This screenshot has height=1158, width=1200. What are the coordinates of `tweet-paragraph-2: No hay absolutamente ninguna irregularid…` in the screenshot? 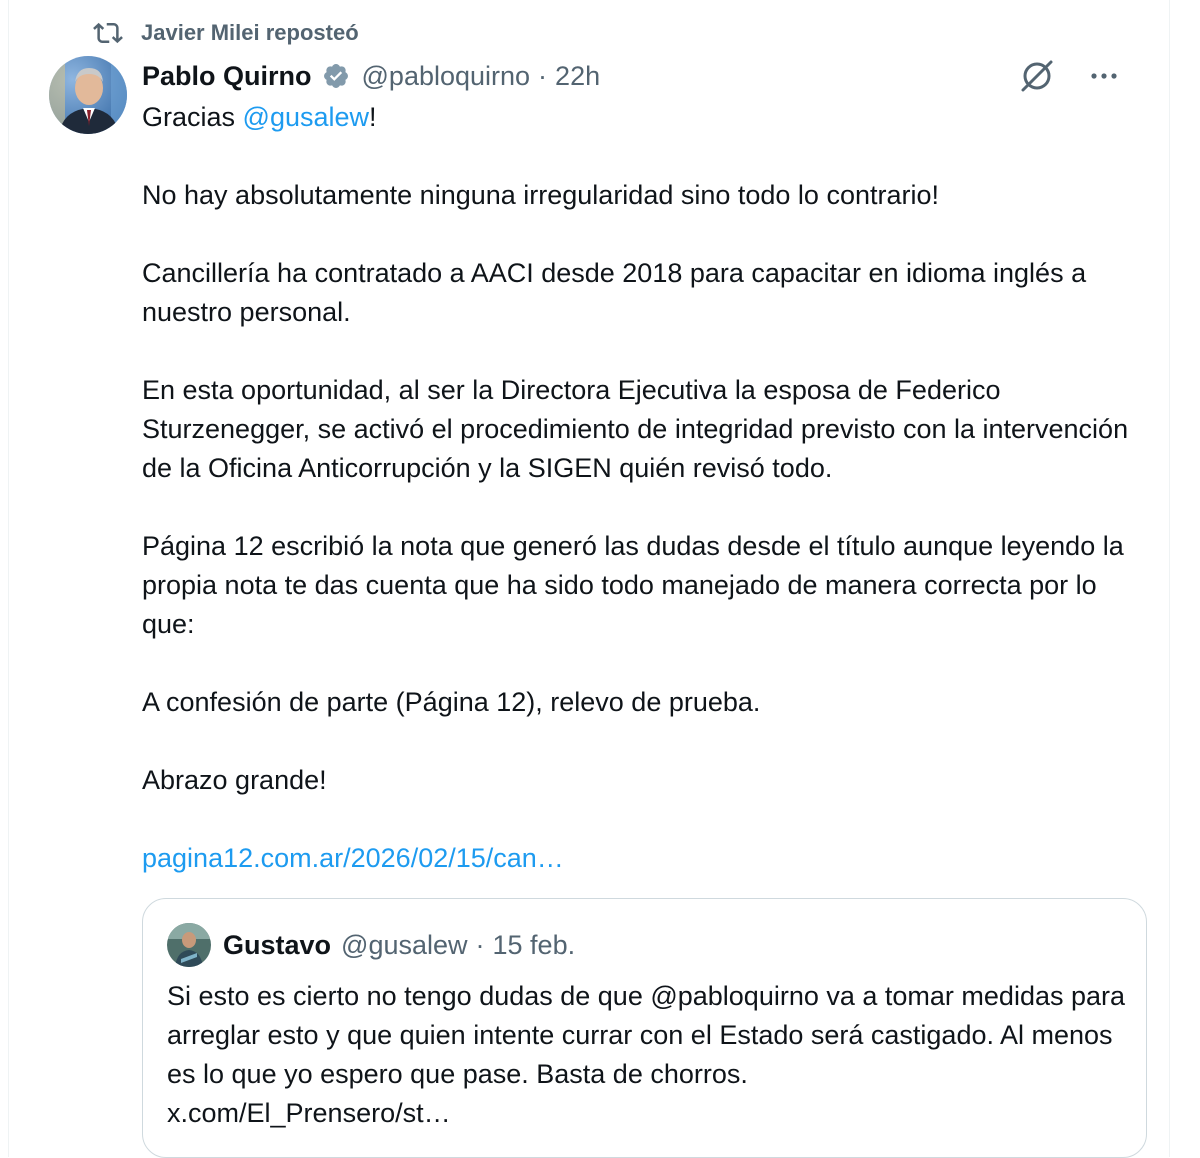 It's located at (541, 195).